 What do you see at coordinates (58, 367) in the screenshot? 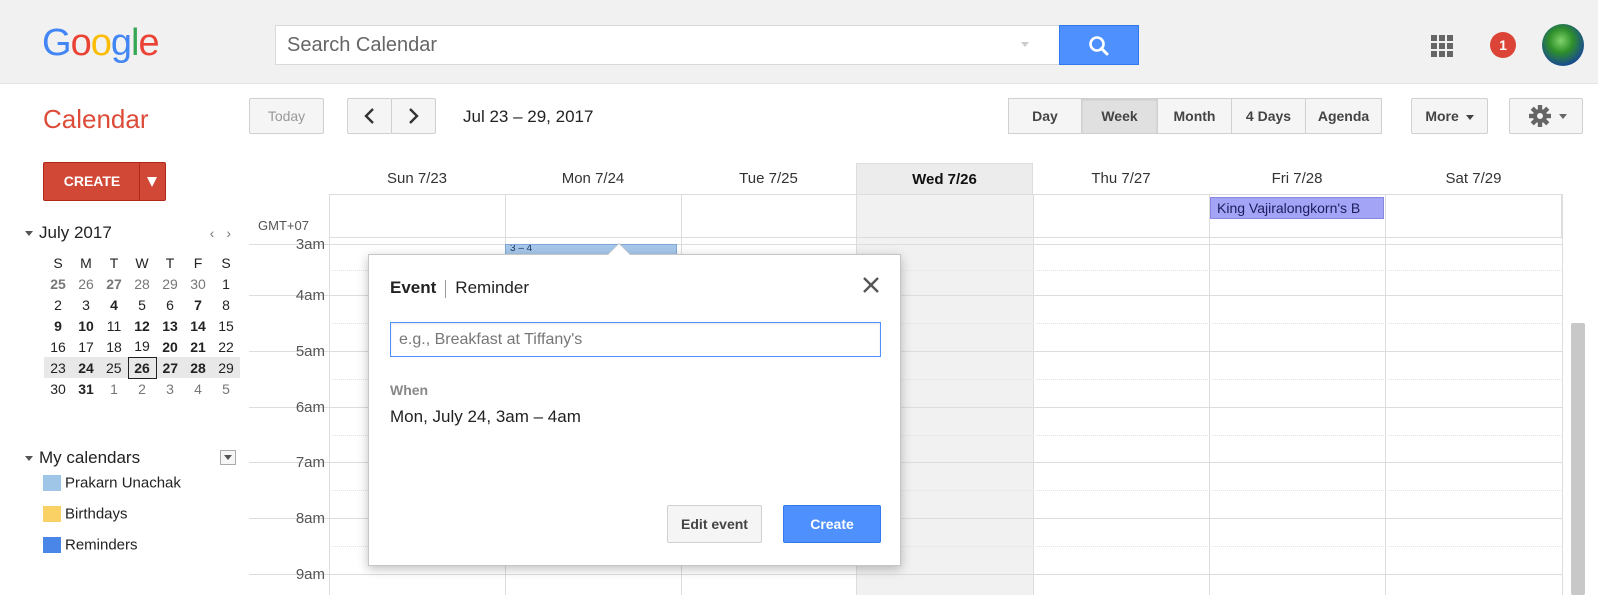
I see `mini-calendar-day: 23` at bounding box center [58, 367].